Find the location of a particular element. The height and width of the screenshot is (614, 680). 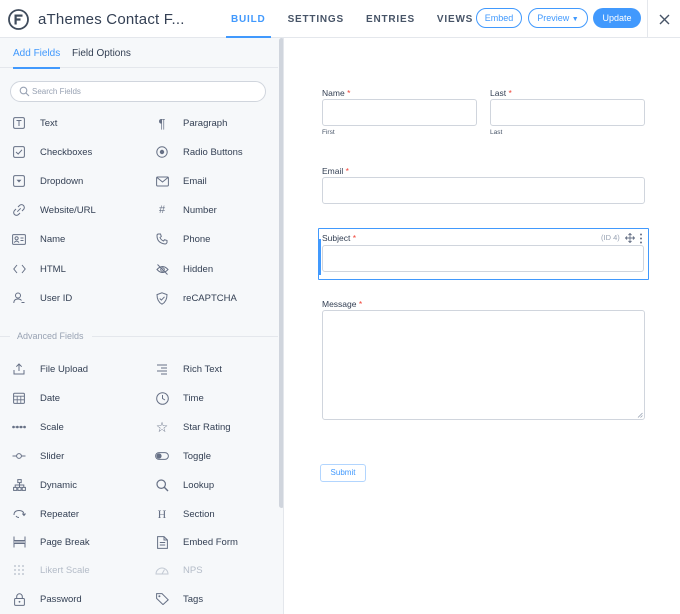

lock-icon is located at coordinates (19, 599).